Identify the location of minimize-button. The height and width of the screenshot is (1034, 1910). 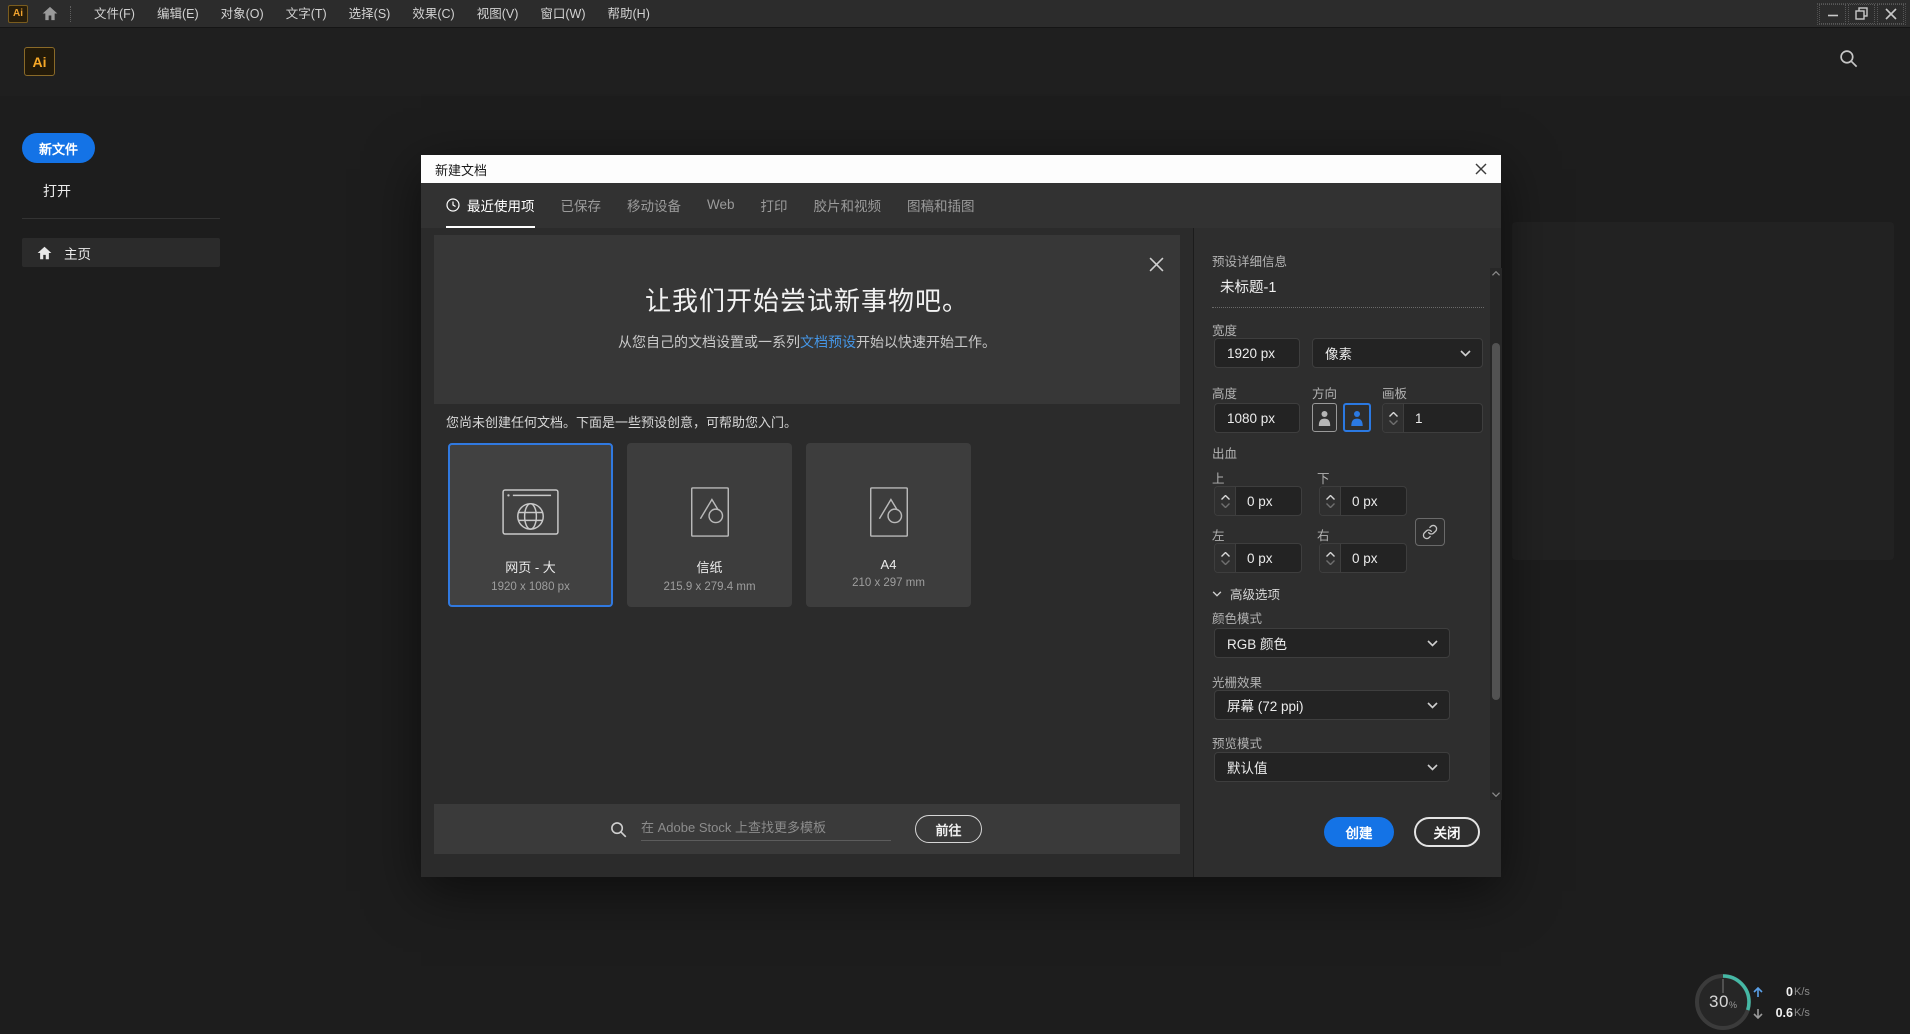
(1832, 13).